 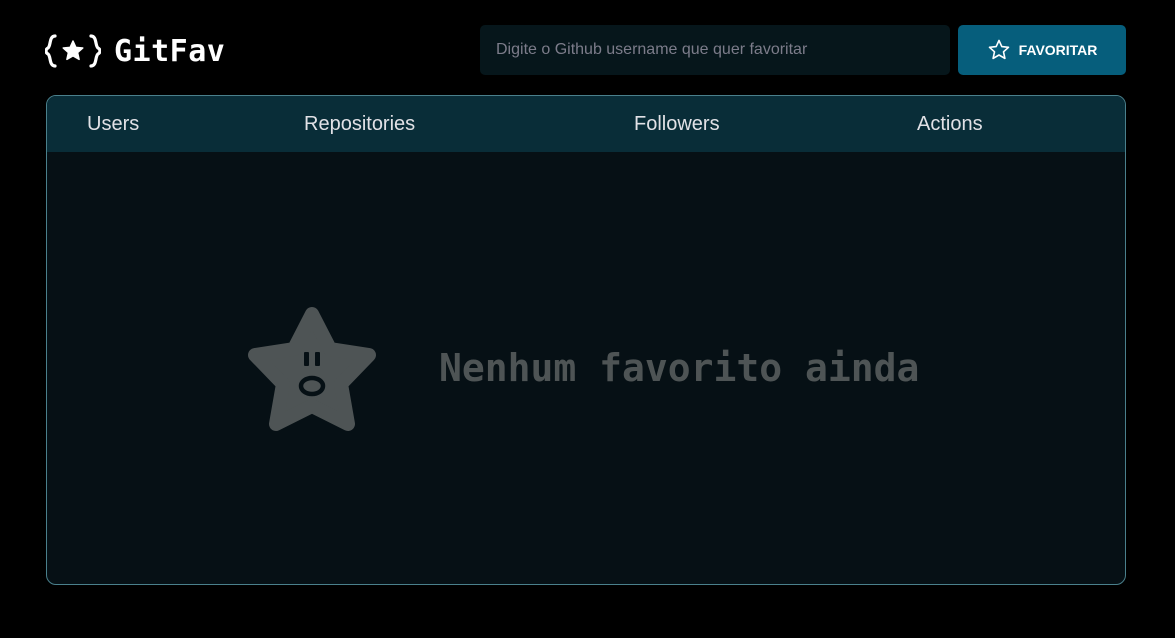 What do you see at coordinates (679, 368) in the screenshot?
I see `empty-state-message: Nenhum favorito ainda` at bounding box center [679, 368].